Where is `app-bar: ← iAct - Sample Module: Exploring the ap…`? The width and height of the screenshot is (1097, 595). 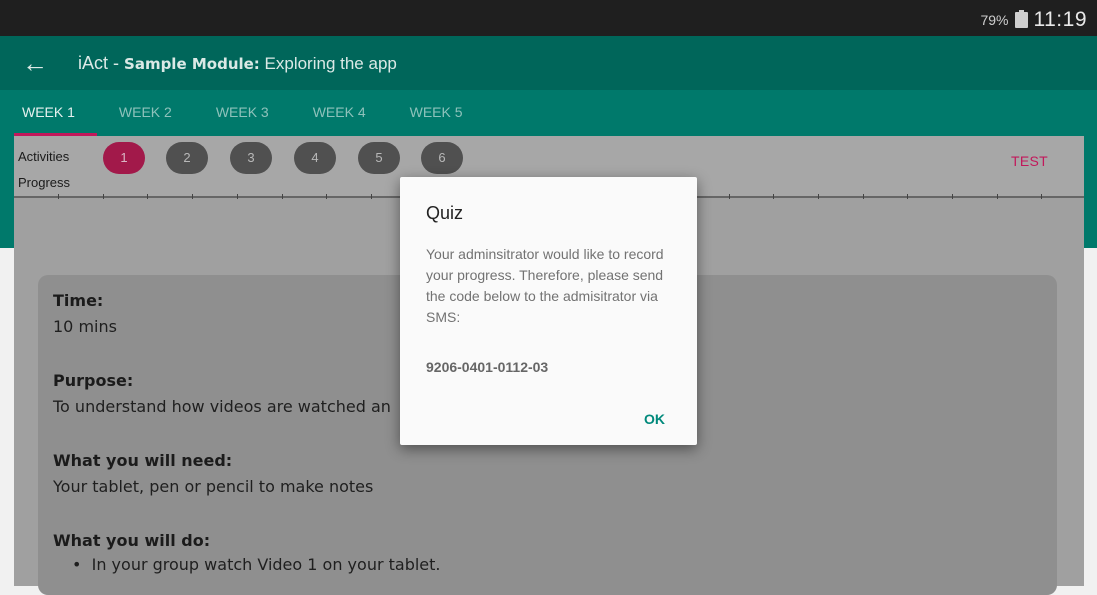
app-bar: ← iAct - Sample Module: Exploring the ap… is located at coordinates (548, 63).